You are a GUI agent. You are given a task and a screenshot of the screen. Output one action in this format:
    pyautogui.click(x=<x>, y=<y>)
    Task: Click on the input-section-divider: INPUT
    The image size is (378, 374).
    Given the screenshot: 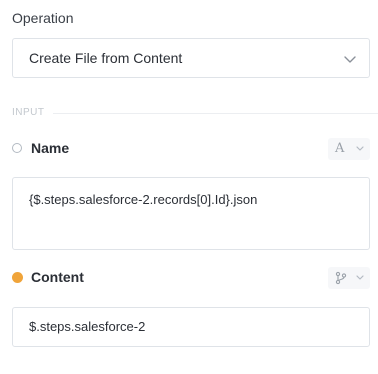 What is the action you would take?
    pyautogui.click(x=195, y=113)
    